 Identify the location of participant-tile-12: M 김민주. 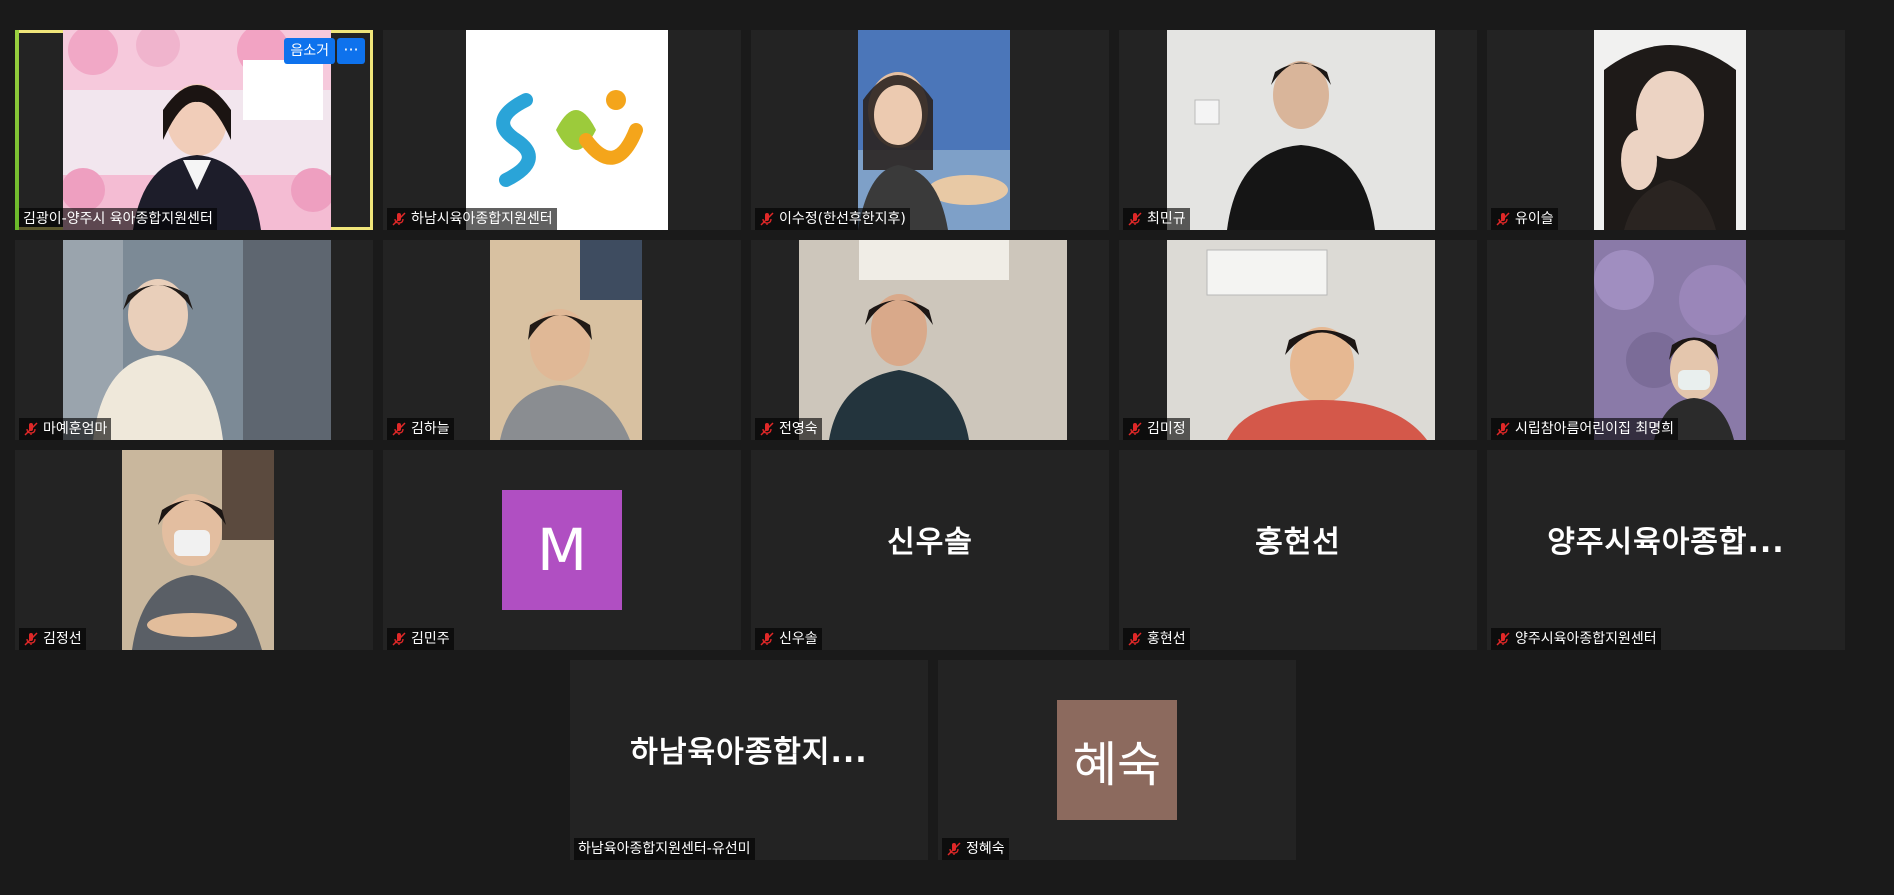
(562, 550).